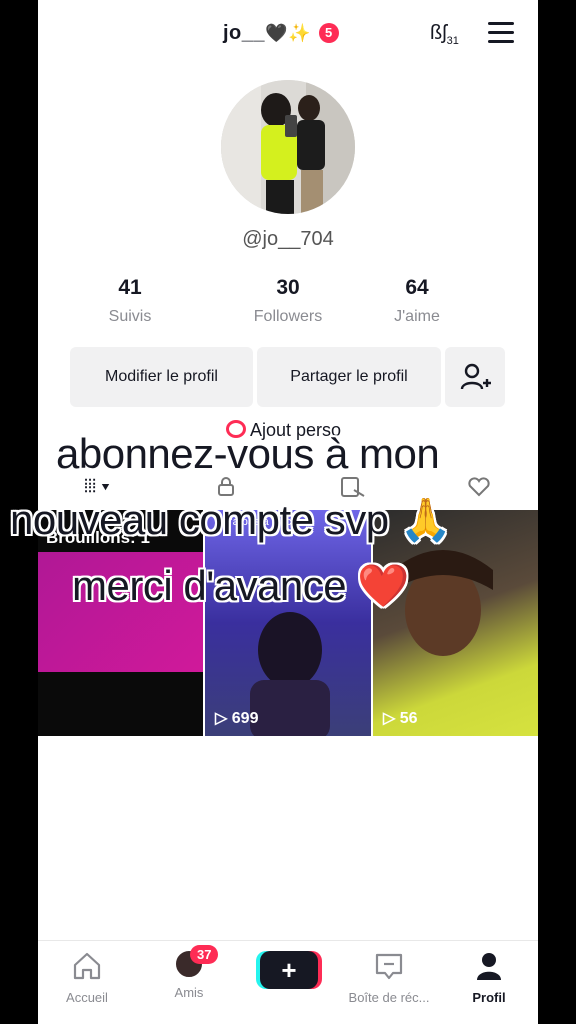 The width and height of the screenshot is (576, 1024). What do you see at coordinates (417, 301) in the screenshot?
I see `stat-likes: 64 J'aime` at bounding box center [417, 301].